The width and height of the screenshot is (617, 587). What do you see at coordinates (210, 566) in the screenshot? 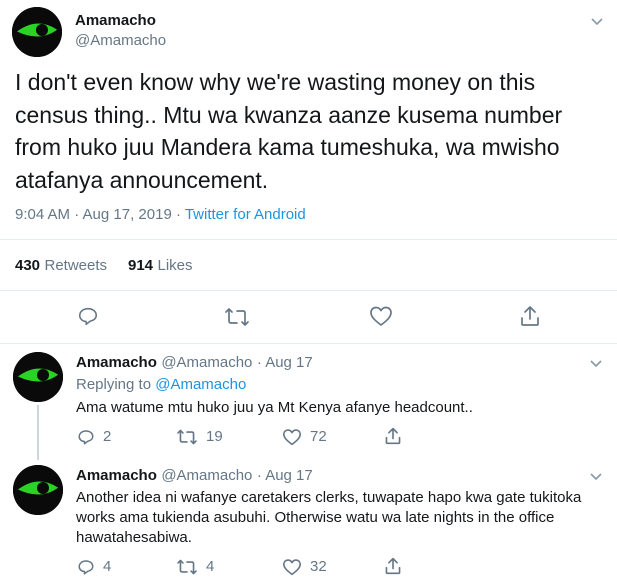
I see `retweet-count: 4` at bounding box center [210, 566].